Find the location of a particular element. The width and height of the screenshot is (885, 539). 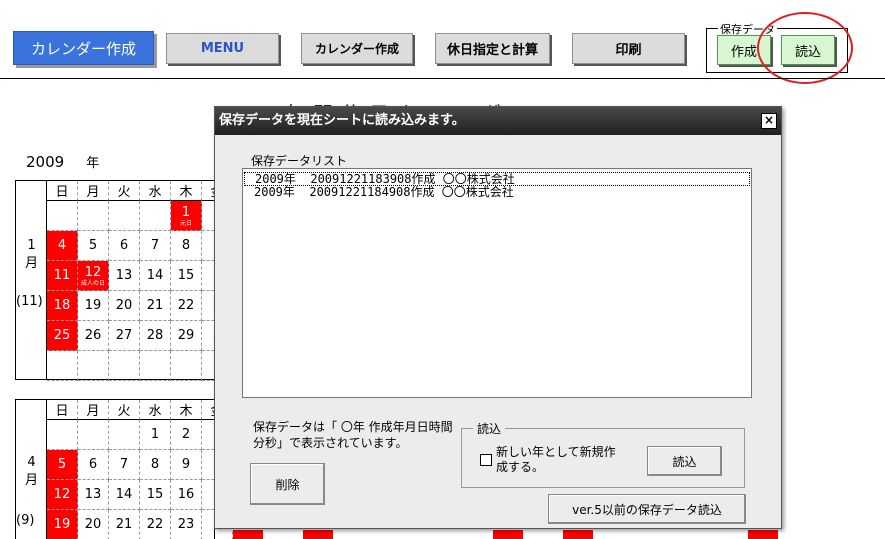

holiday-count: (11) is located at coordinates (29, 301).